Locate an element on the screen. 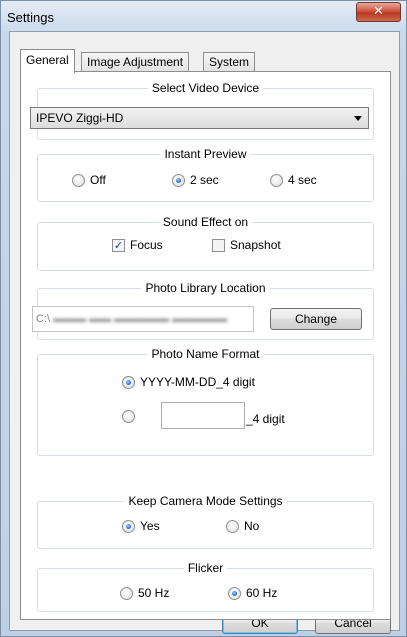 This screenshot has width=407, height=637. close-button: ✕ is located at coordinates (378, 12).